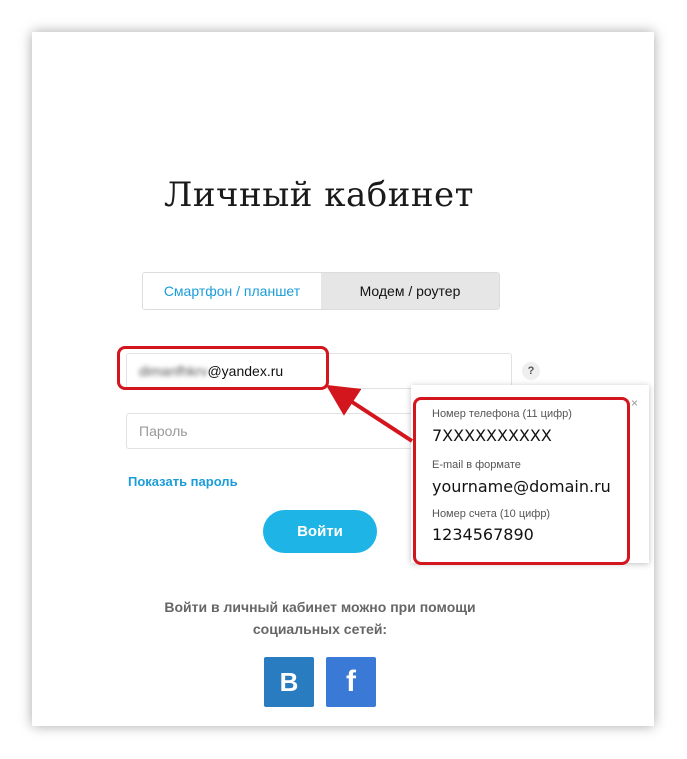  What do you see at coordinates (369, 413) in the screenshot?
I see `annotation-arrow` at bounding box center [369, 413].